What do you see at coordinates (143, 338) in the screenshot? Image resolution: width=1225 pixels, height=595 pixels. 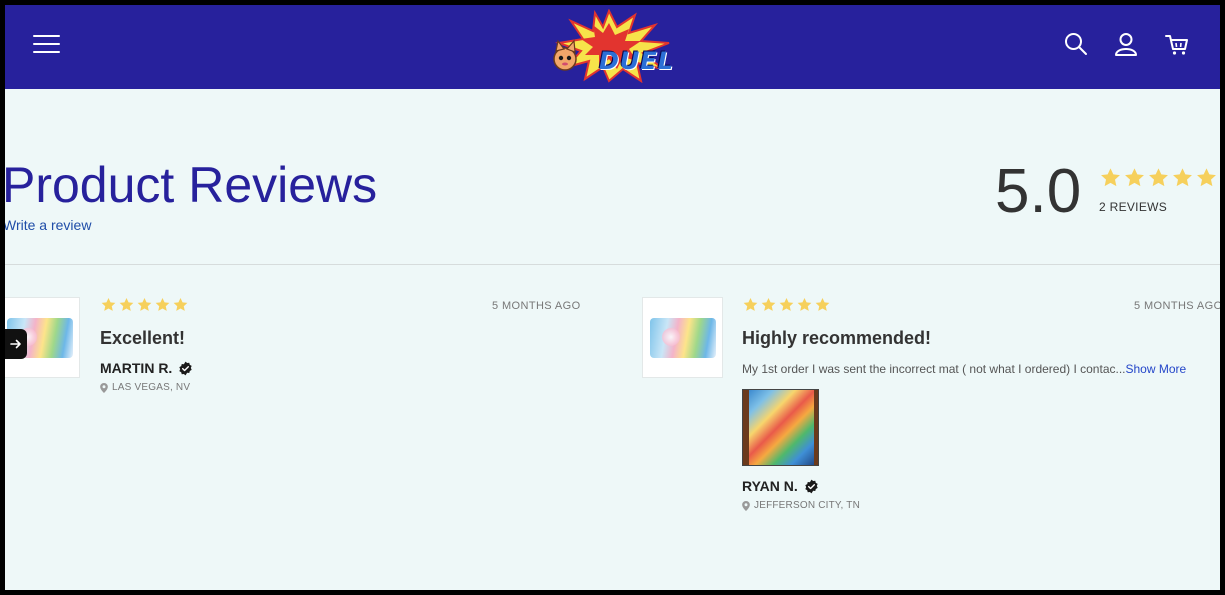 I see `review-title: Excellent!` at bounding box center [143, 338].